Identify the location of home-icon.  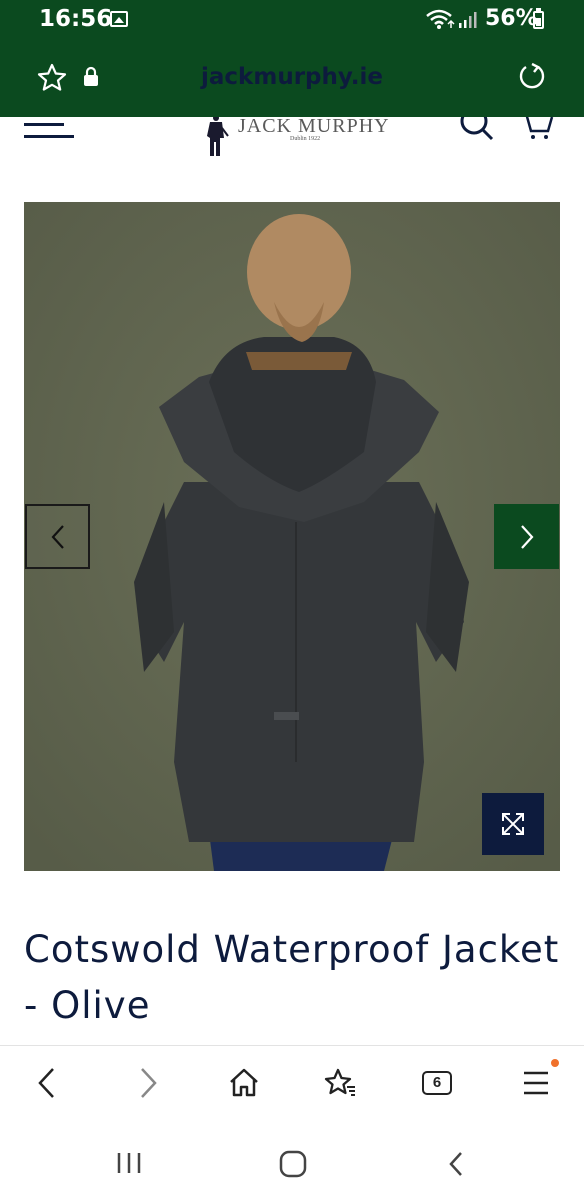
(244, 1083).